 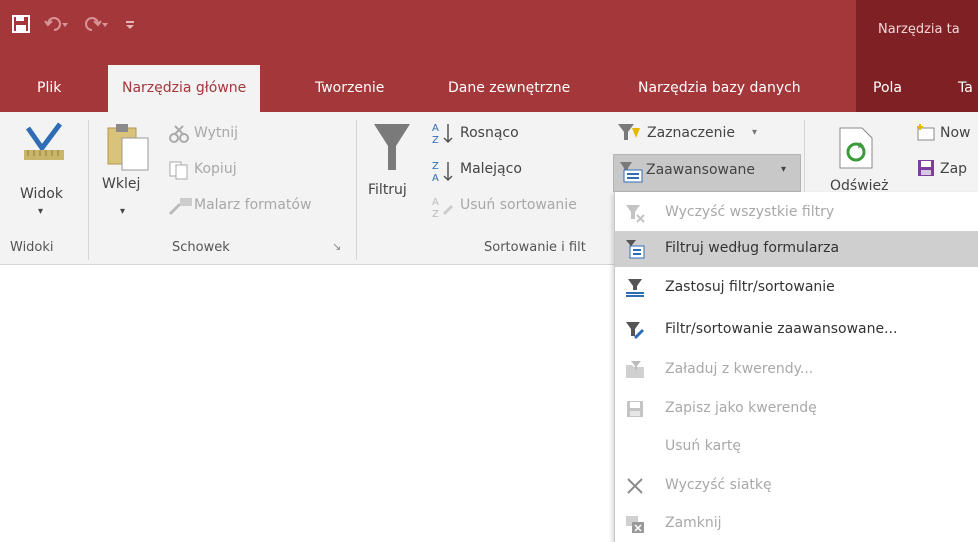 What do you see at coordinates (443, 207) in the screenshot?
I see `remove-sort-icon: AZ` at bounding box center [443, 207].